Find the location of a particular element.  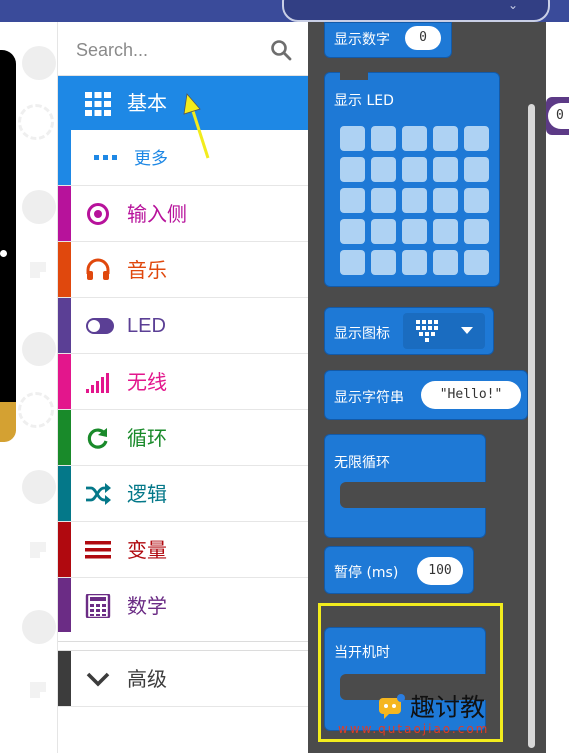

block-pause: 暂停 (ms) 100 is located at coordinates (399, 570).